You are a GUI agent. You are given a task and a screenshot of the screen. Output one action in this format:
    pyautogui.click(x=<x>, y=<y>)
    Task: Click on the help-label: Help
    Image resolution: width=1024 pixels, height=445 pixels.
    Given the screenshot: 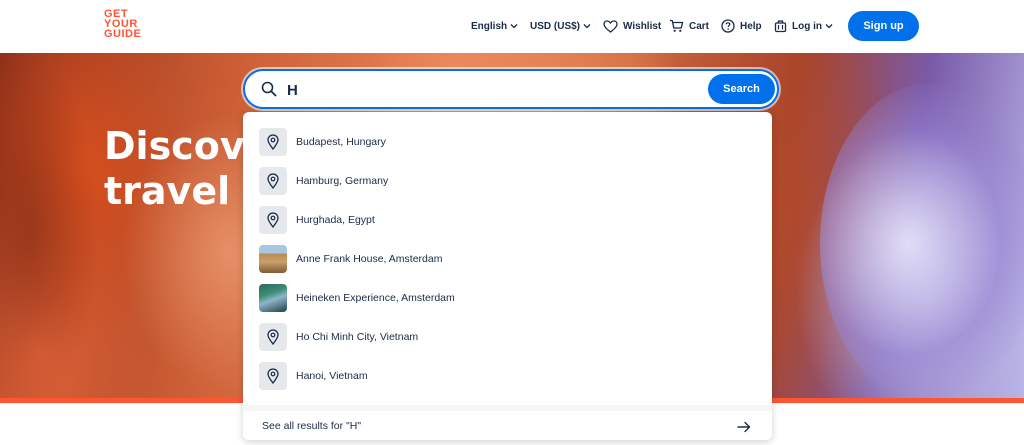 What is the action you would take?
    pyautogui.click(x=751, y=26)
    